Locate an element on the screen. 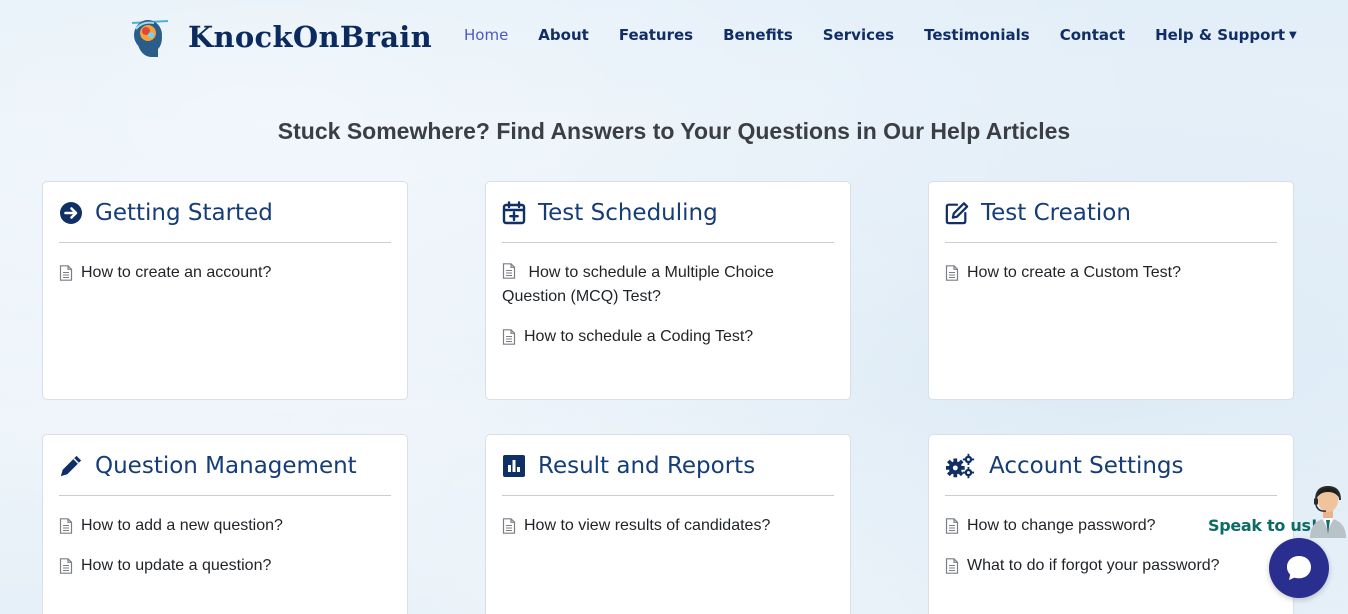 This screenshot has width=1348, height=614. chat-bubble-icon is located at coordinates (1299, 568).